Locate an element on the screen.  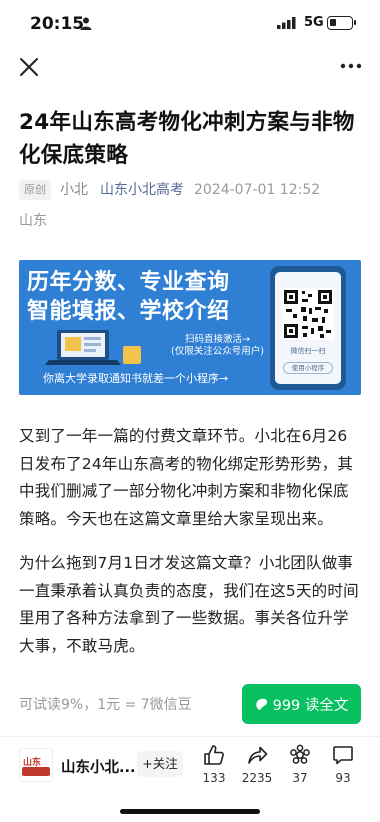
status-bar: 20:15 5G is located at coordinates (190, 24).